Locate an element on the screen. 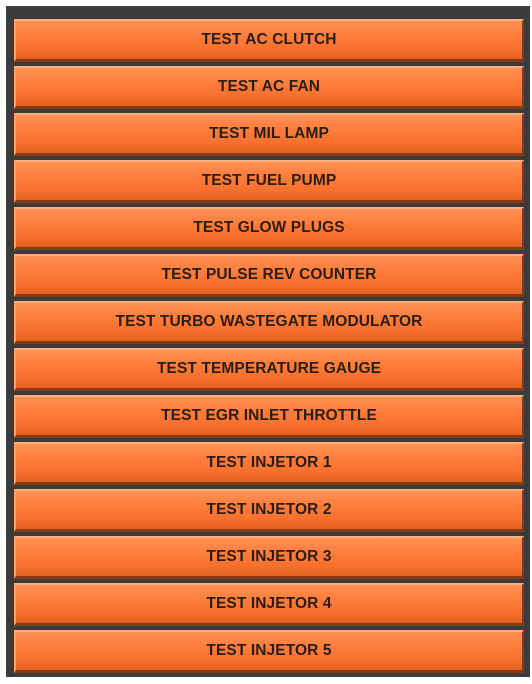 The image size is (532, 684). button-label: TEST AC FAN is located at coordinates (269, 86).